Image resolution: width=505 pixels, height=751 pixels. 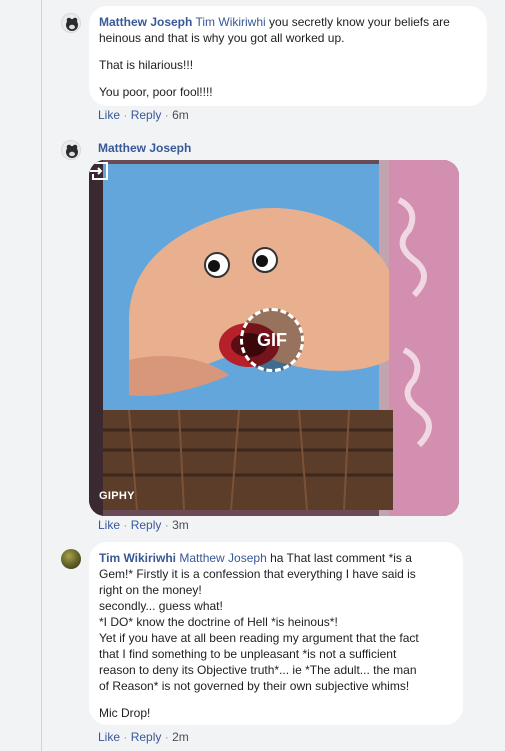 I want to click on thread-line, so click(x=41, y=375).